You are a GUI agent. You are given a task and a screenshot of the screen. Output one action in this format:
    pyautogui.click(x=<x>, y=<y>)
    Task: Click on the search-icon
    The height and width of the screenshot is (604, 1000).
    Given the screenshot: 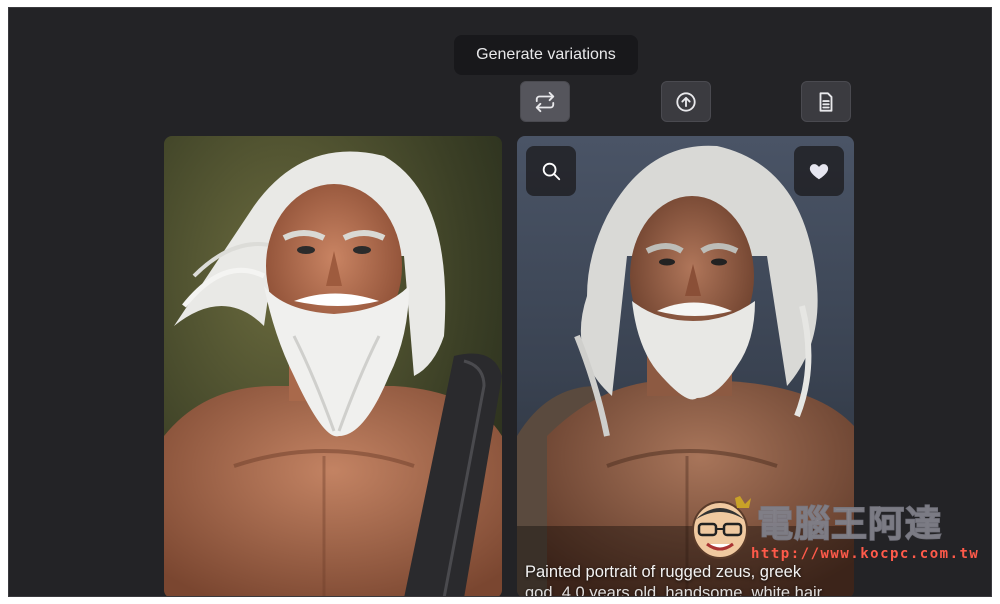 What is the action you would take?
    pyautogui.click(x=551, y=171)
    